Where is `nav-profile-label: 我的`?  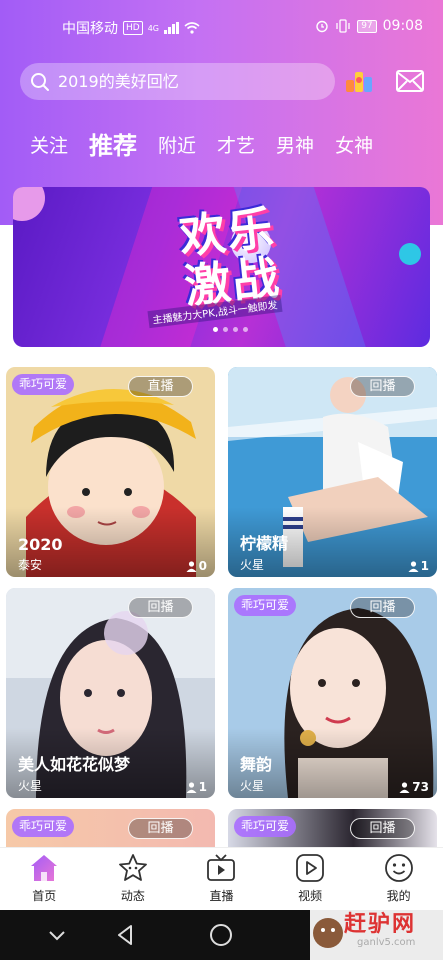
nav-profile-label: 我的 is located at coordinates (398, 896).